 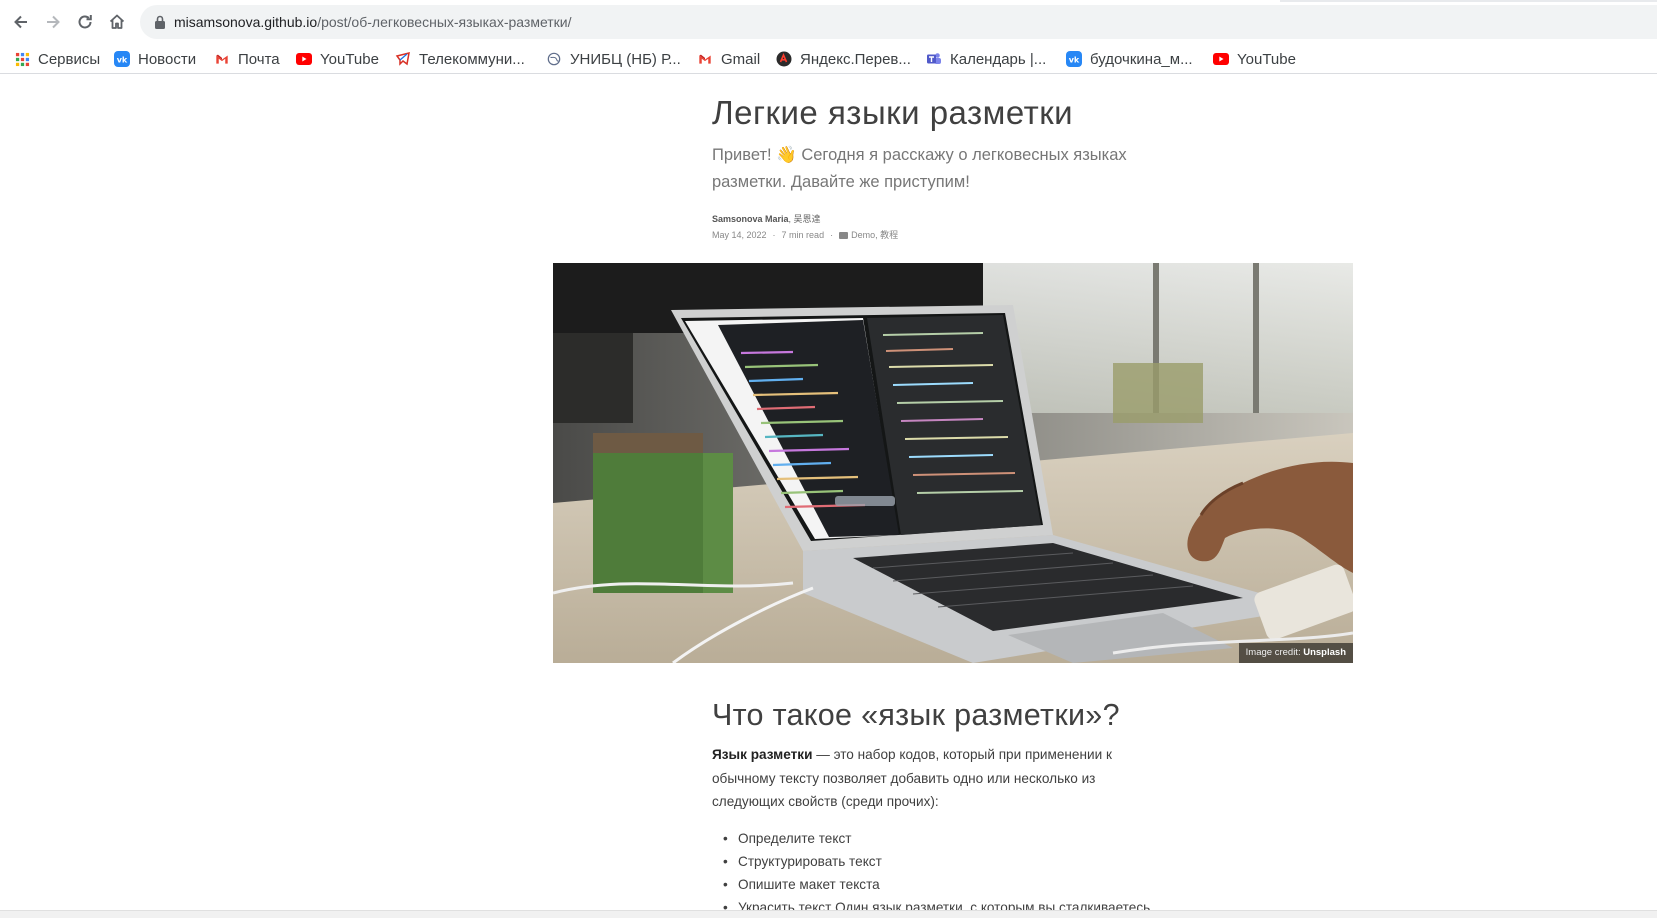 What do you see at coordinates (893, 112) in the screenshot?
I see `post-title: Легкие языки разметки` at bounding box center [893, 112].